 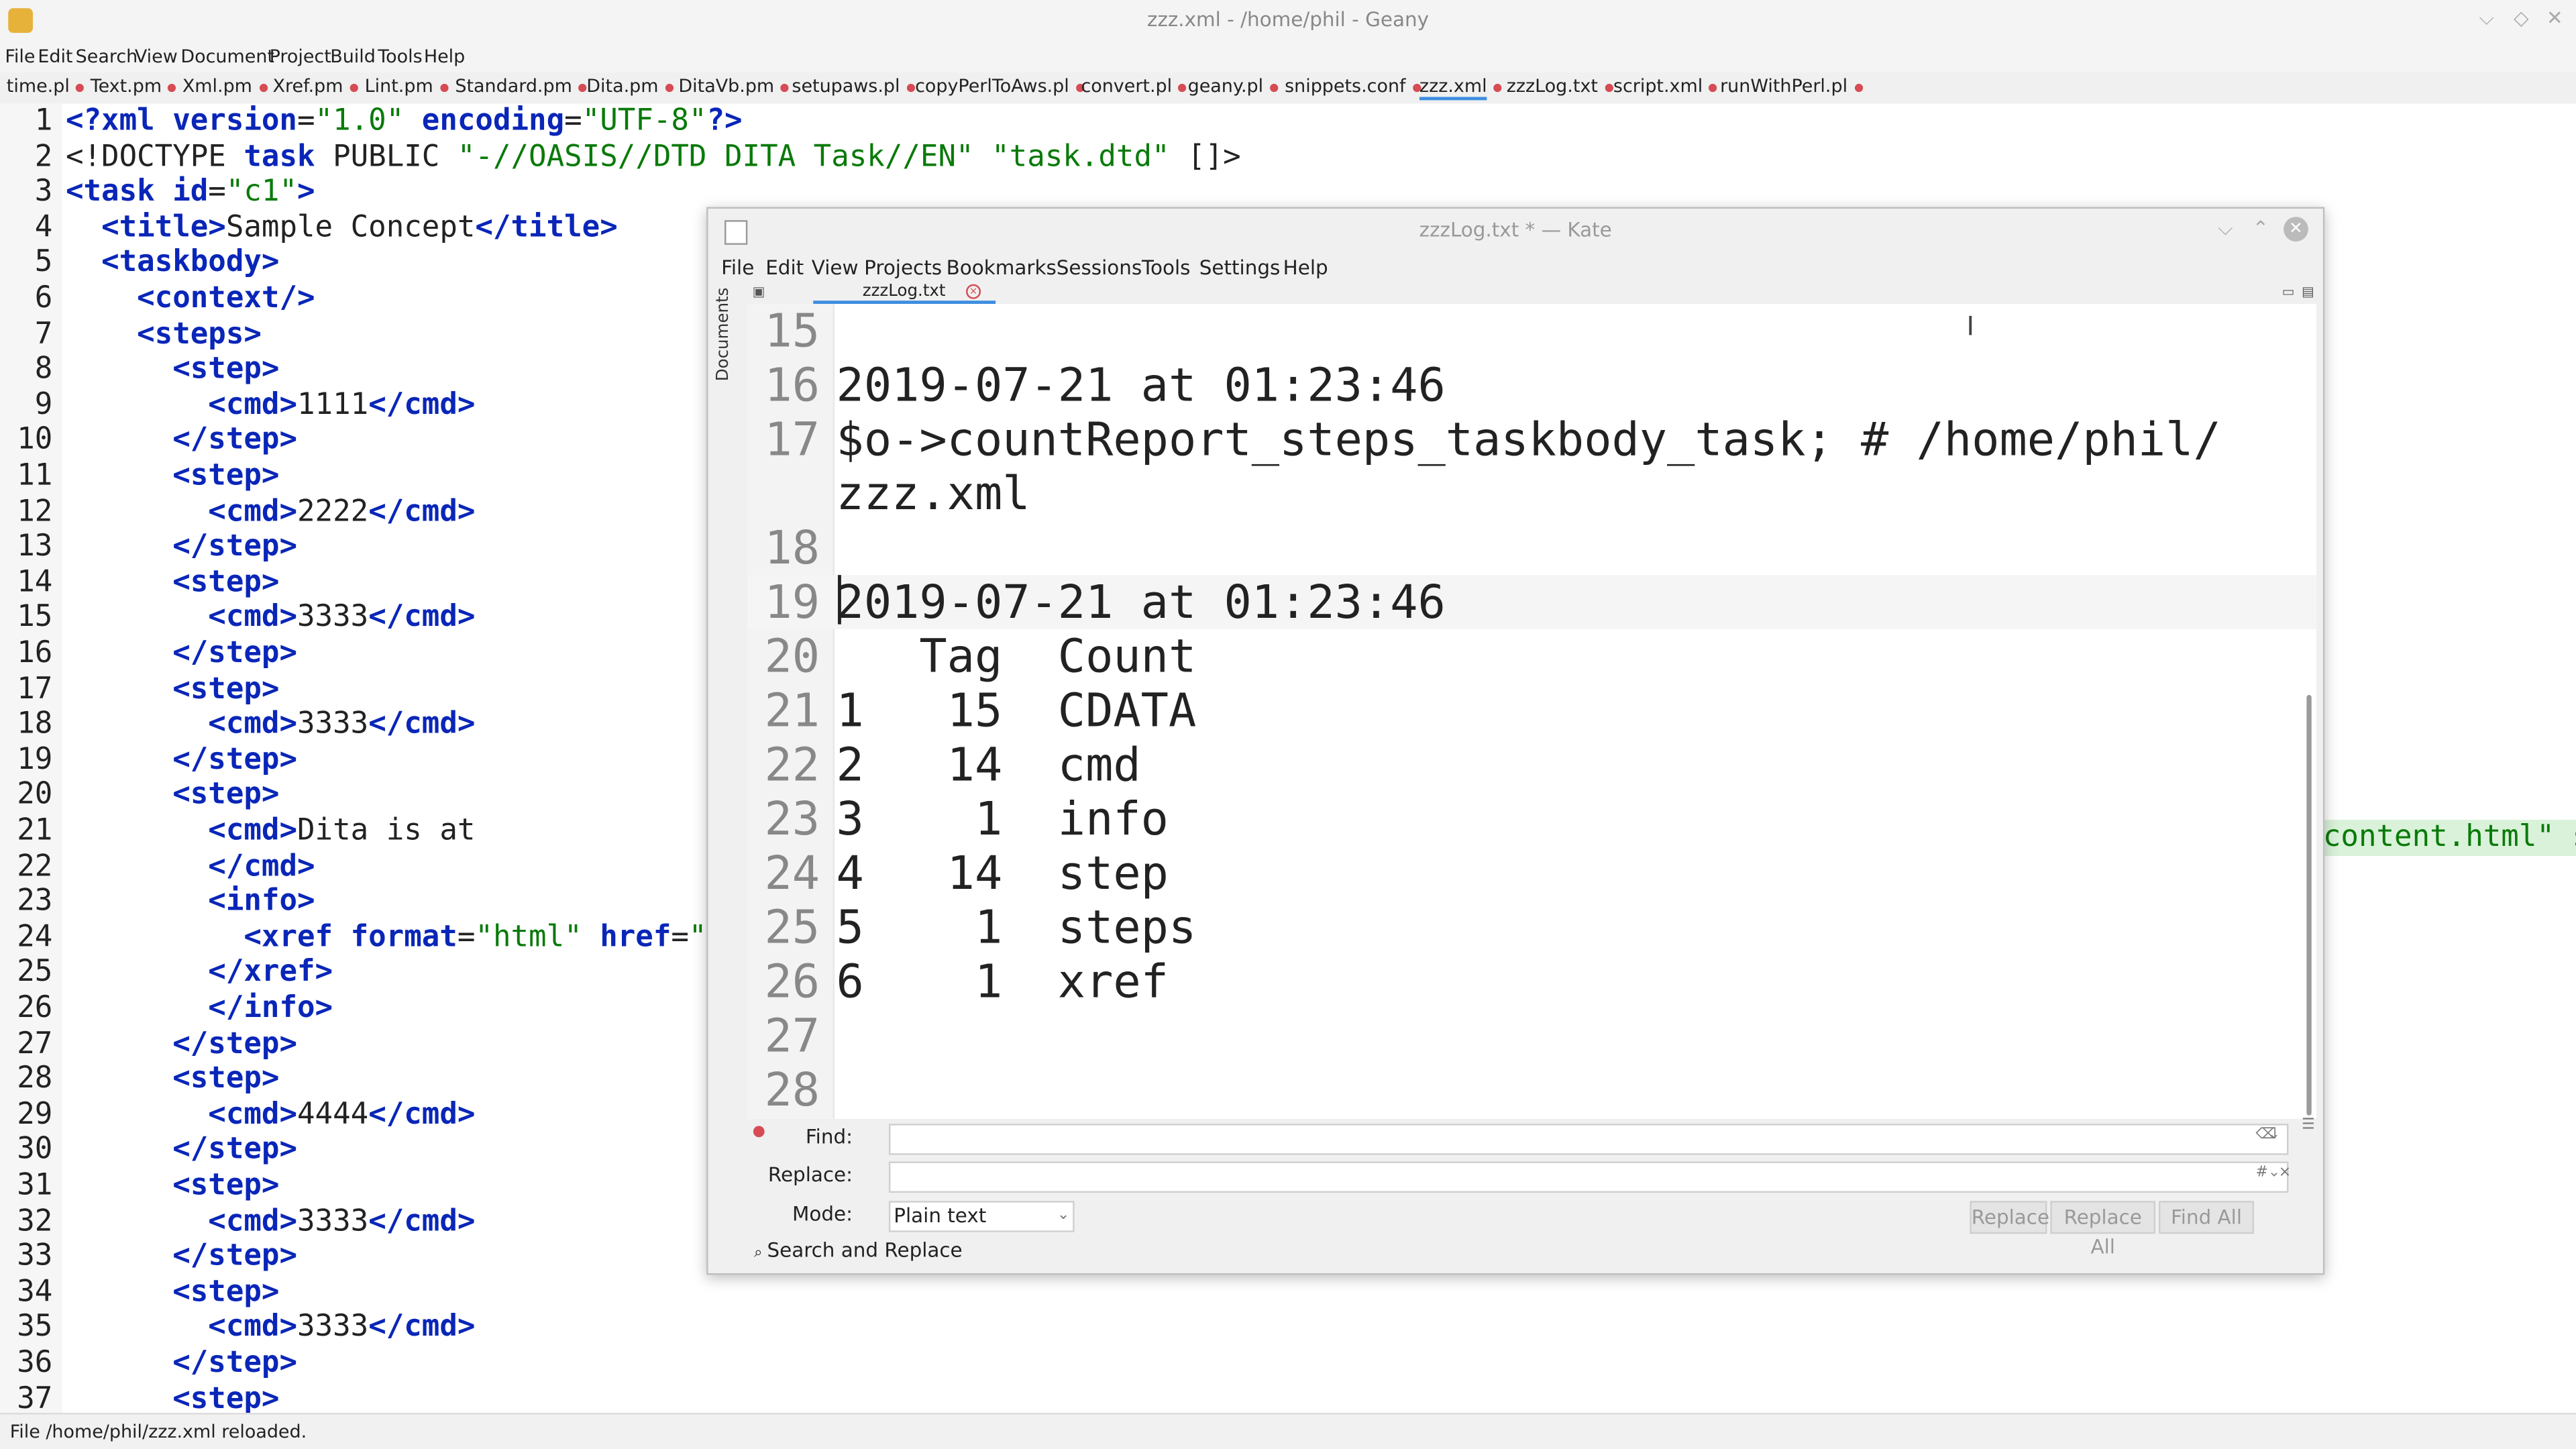 I want to click on find-clear-icon: ⌫, so click(x=2265, y=1135).